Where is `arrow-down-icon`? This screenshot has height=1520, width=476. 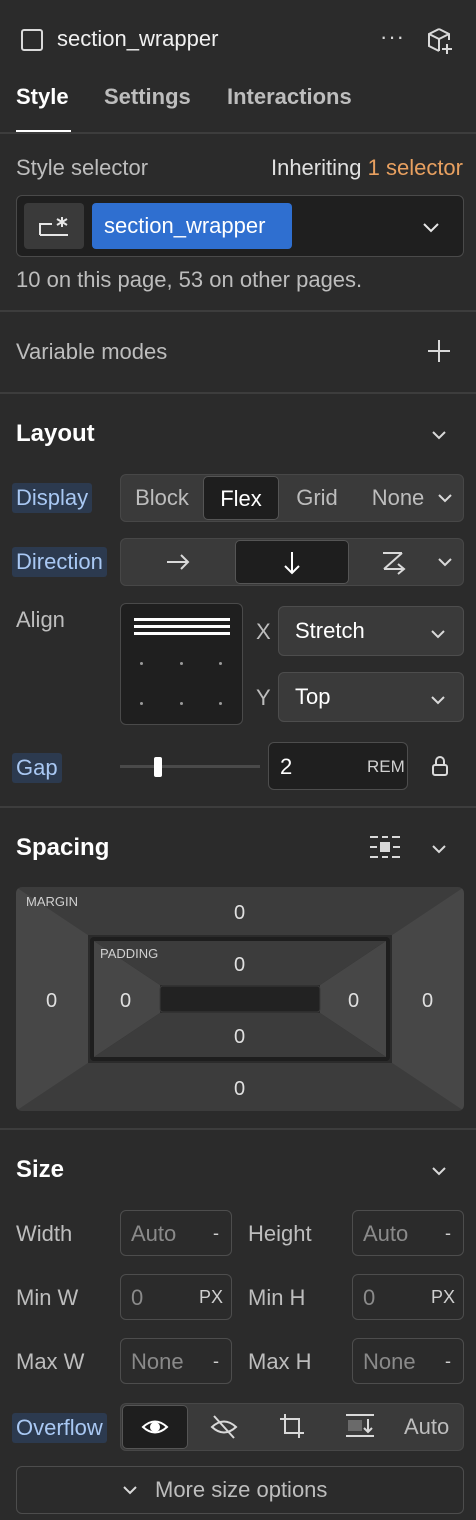 arrow-down-icon is located at coordinates (292, 563).